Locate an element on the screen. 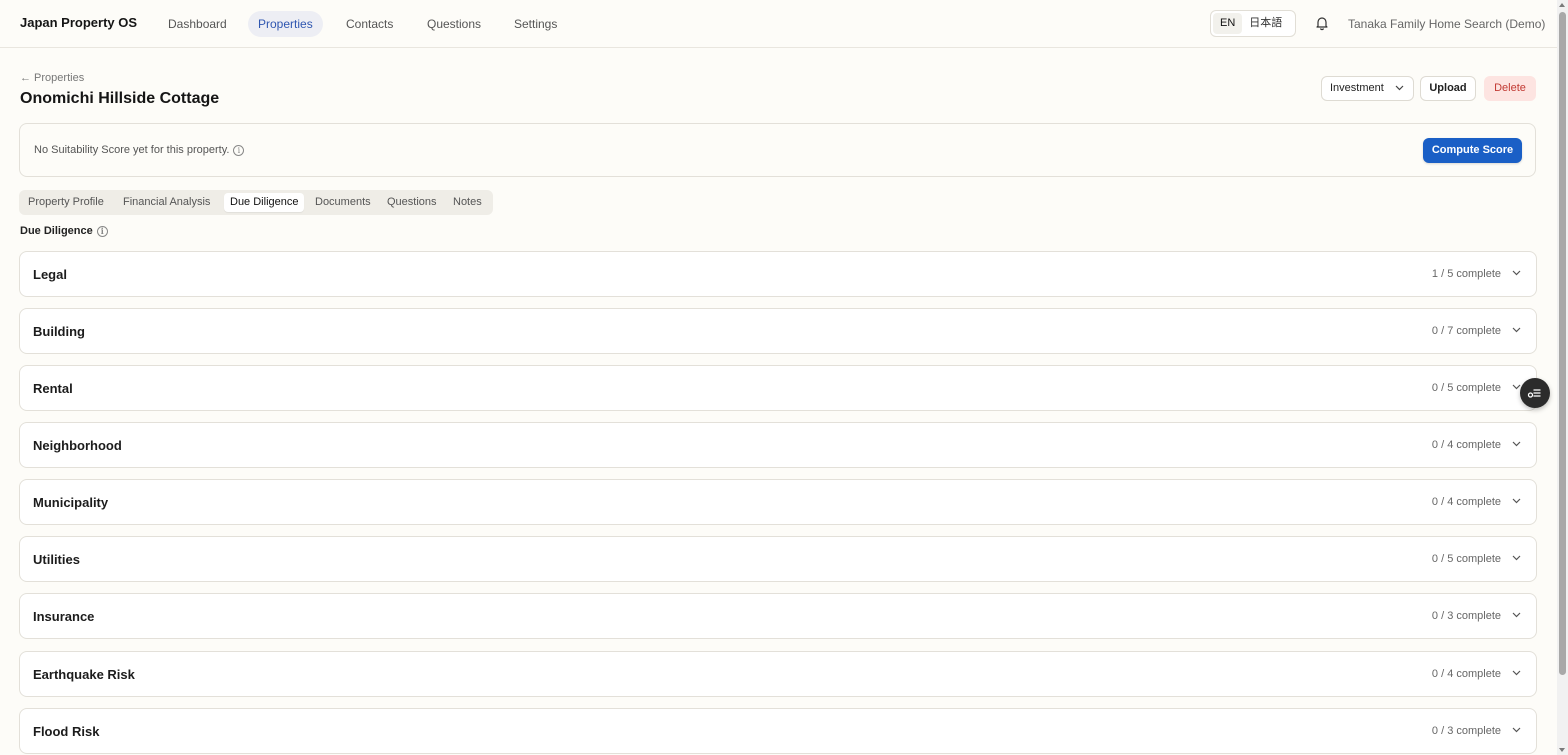  due-diligence-heading: Due Diligence i is located at coordinates (64, 231).